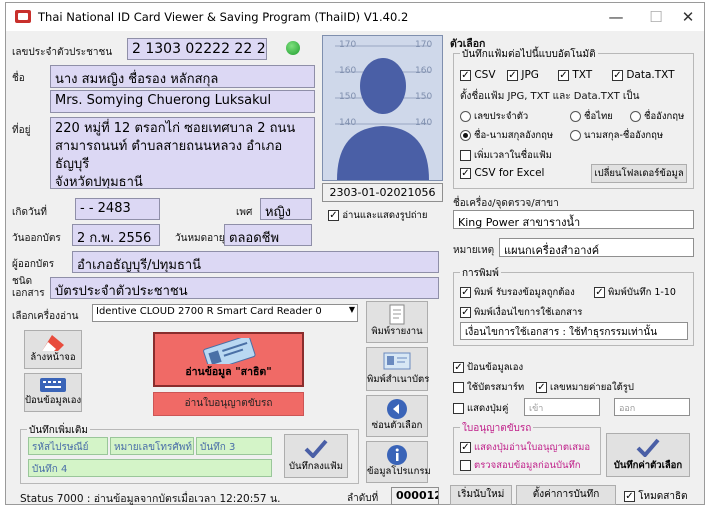  I want to click on show-code-label: แสดงปุ่มคู่, so click(488, 408).